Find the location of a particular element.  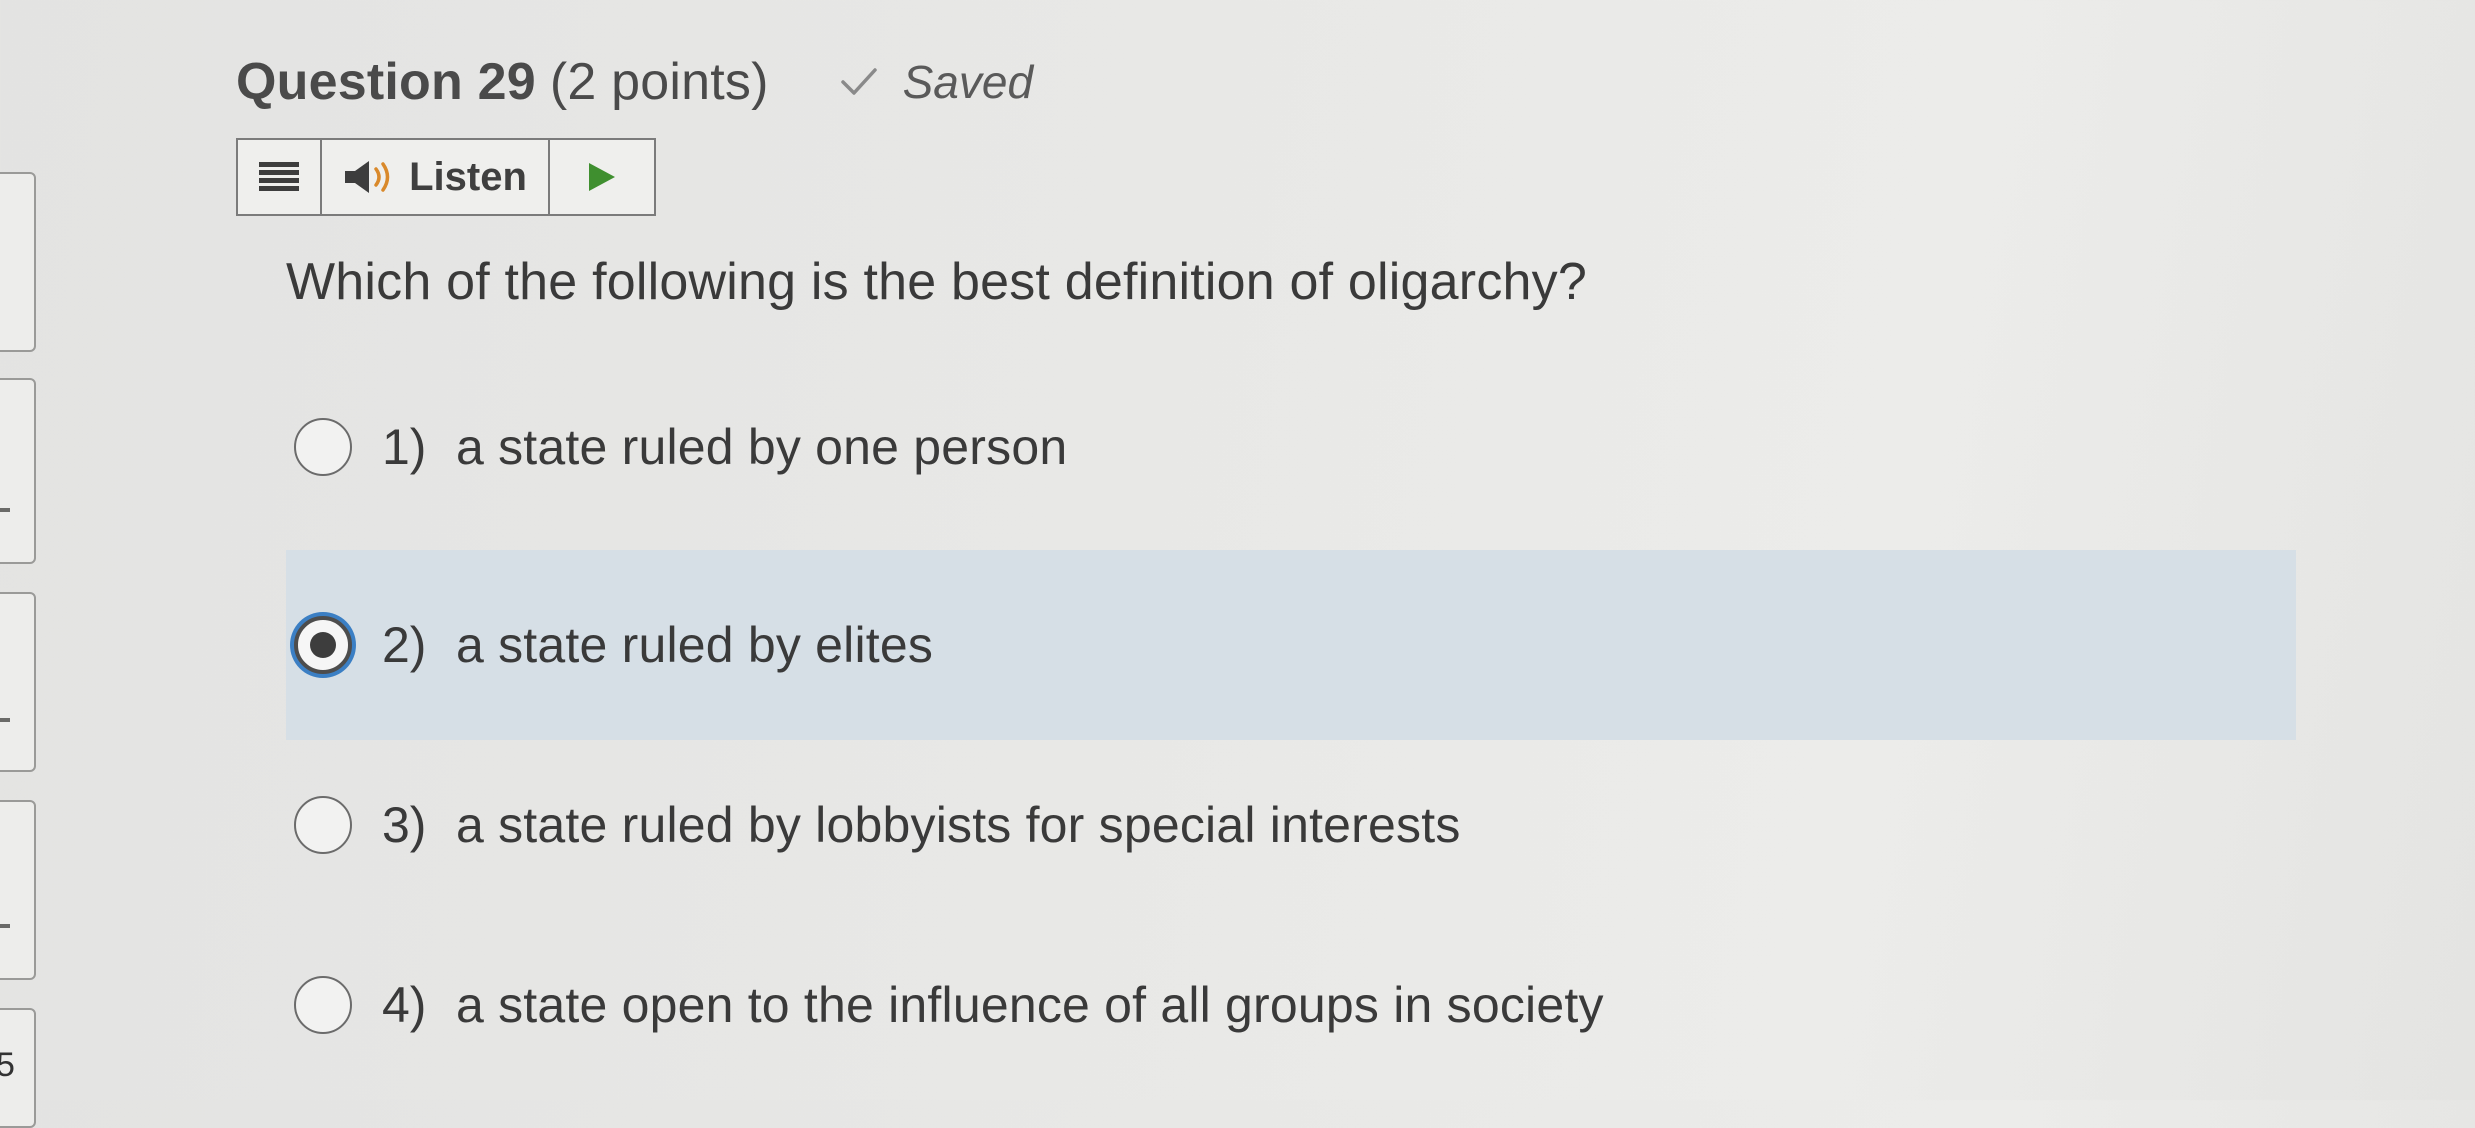

question-header: Question 29 (2 points) Saved is located at coordinates (634, 82).